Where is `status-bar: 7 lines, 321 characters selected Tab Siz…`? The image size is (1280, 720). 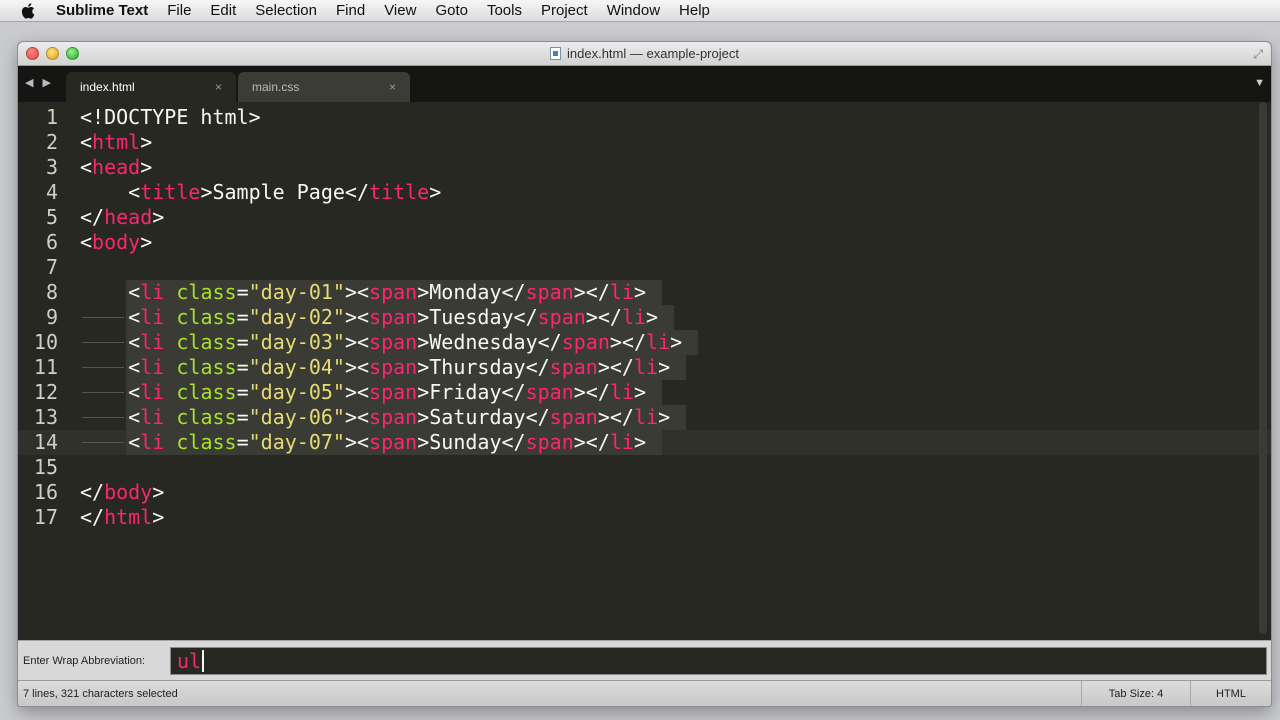 status-bar: 7 lines, 321 characters selected Tab Siz… is located at coordinates (644, 693).